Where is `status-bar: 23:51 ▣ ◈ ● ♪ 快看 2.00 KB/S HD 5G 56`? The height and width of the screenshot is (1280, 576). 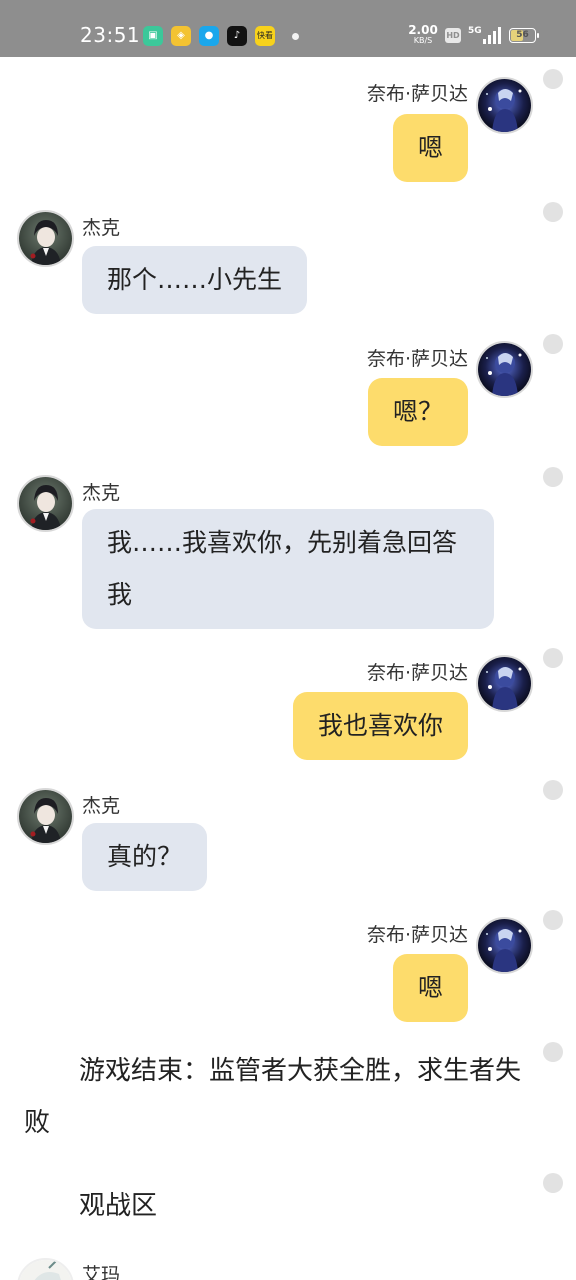
status-bar: 23:51 ▣ ◈ ● ♪ 快看 2.00 KB/S HD 5G 56 is located at coordinates (288, 28).